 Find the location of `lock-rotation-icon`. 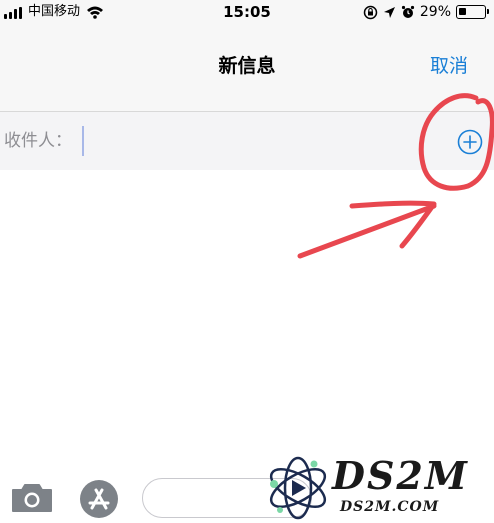

lock-rotation-icon is located at coordinates (370, 12).